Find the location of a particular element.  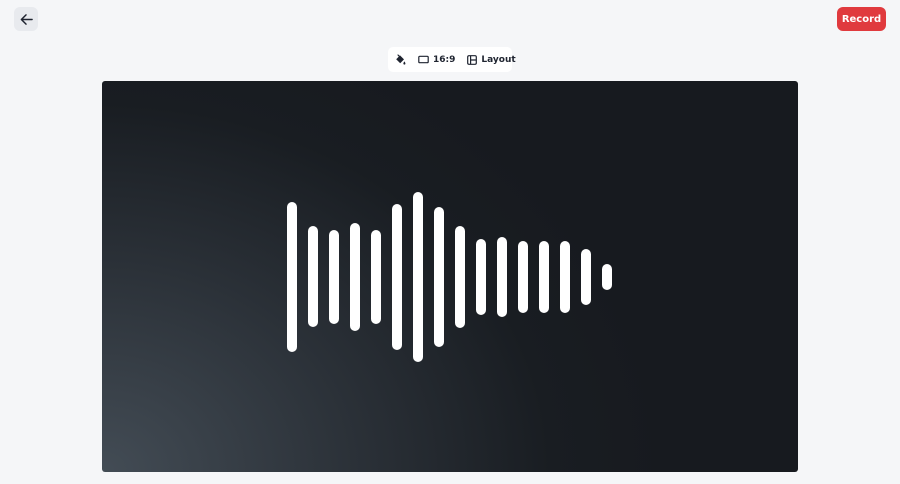

background-fill-button is located at coordinates (400, 59).